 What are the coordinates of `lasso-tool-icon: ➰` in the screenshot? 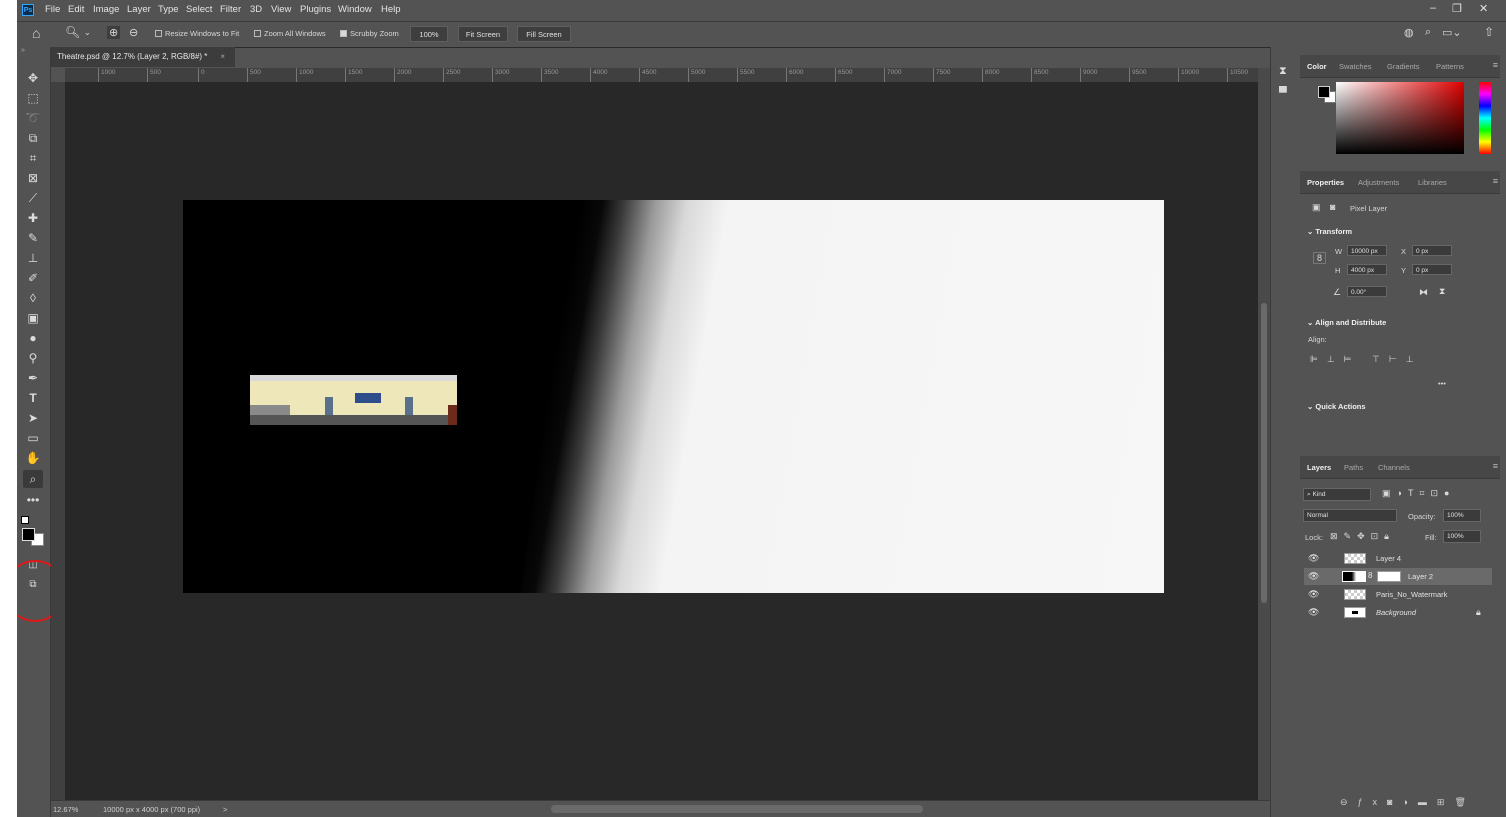 It's located at (33, 118).